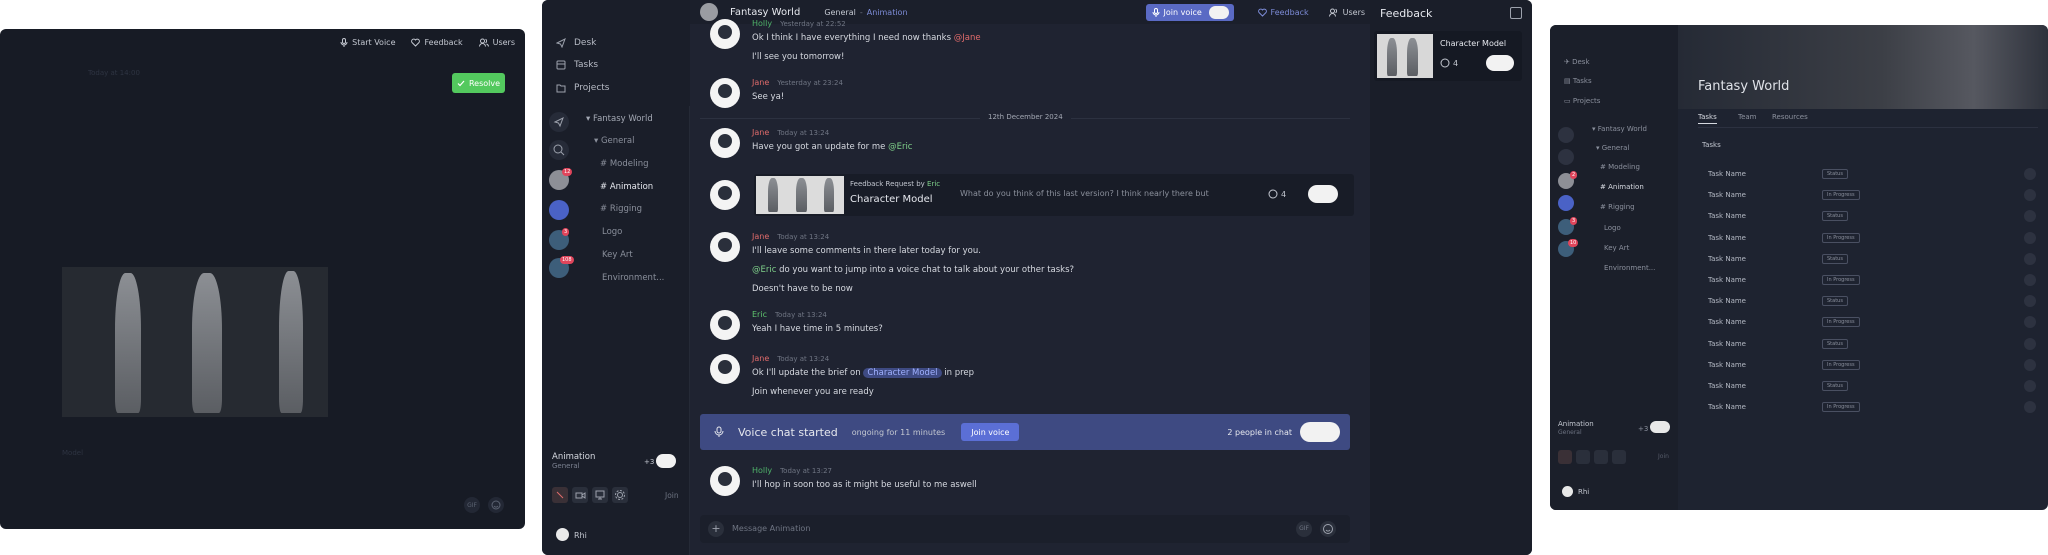 The height and width of the screenshot is (555, 2048). Describe the element at coordinates (1577, 62) in the screenshot. I see `nav-desk: ✈ Desk` at that location.